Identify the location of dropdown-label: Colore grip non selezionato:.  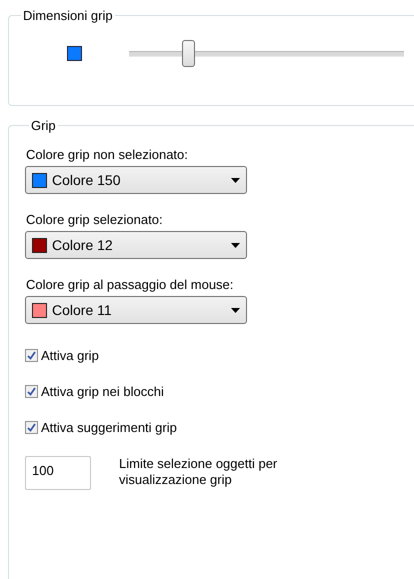
(107, 154).